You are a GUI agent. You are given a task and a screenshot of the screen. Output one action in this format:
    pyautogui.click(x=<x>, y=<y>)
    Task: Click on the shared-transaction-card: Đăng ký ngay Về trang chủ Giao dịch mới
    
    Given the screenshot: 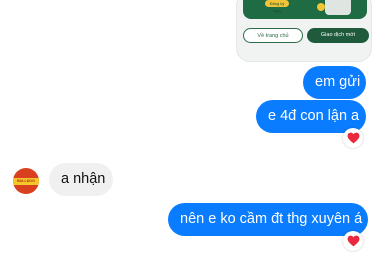 What is the action you would take?
    pyautogui.click(x=304, y=31)
    